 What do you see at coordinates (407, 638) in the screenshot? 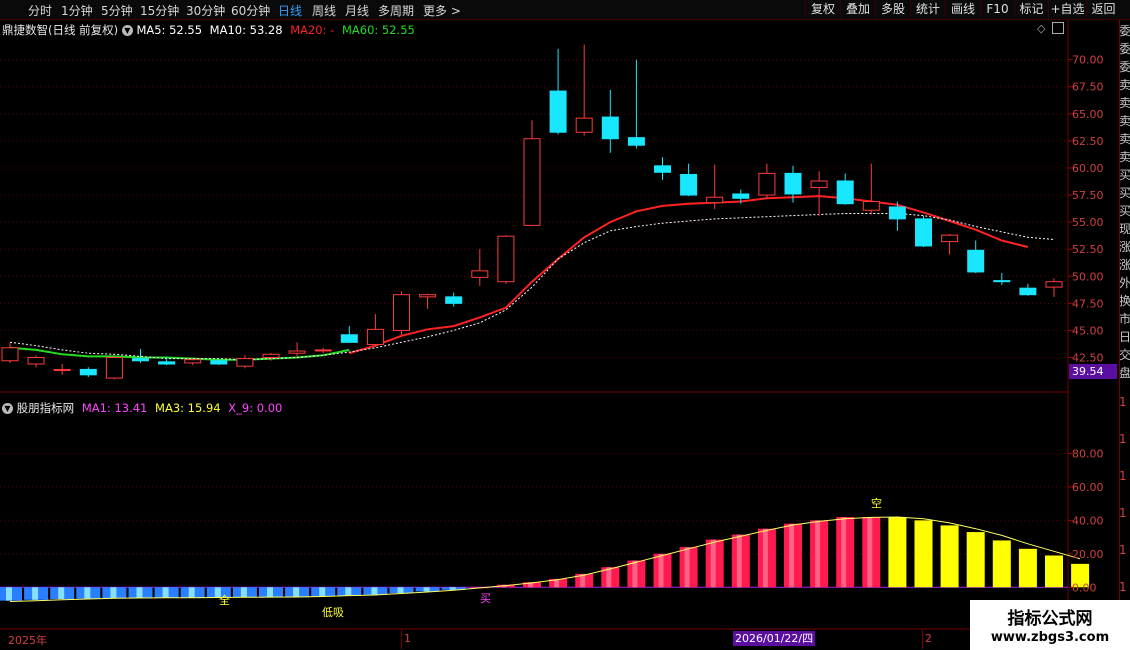
I see `month-label: 1` at bounding box center [407, 638].